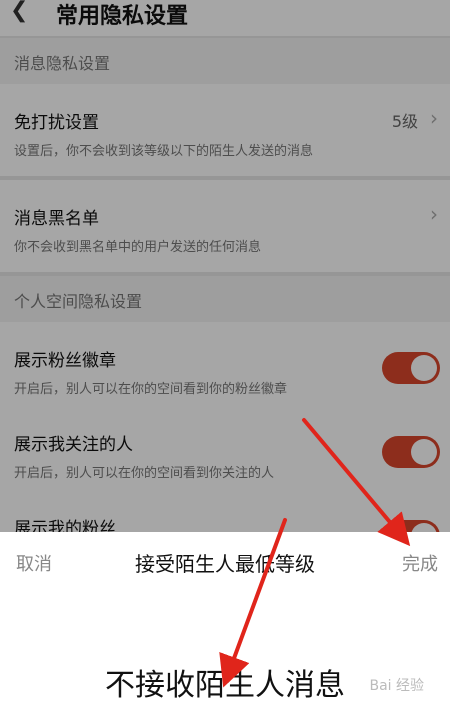 Image resolution: width=450 pixels, height=715 pixels. What do you see at coordinates (396, 686) in the screenshot?
I see `watermark: Bai 经验` at bounding box center [396, 686].